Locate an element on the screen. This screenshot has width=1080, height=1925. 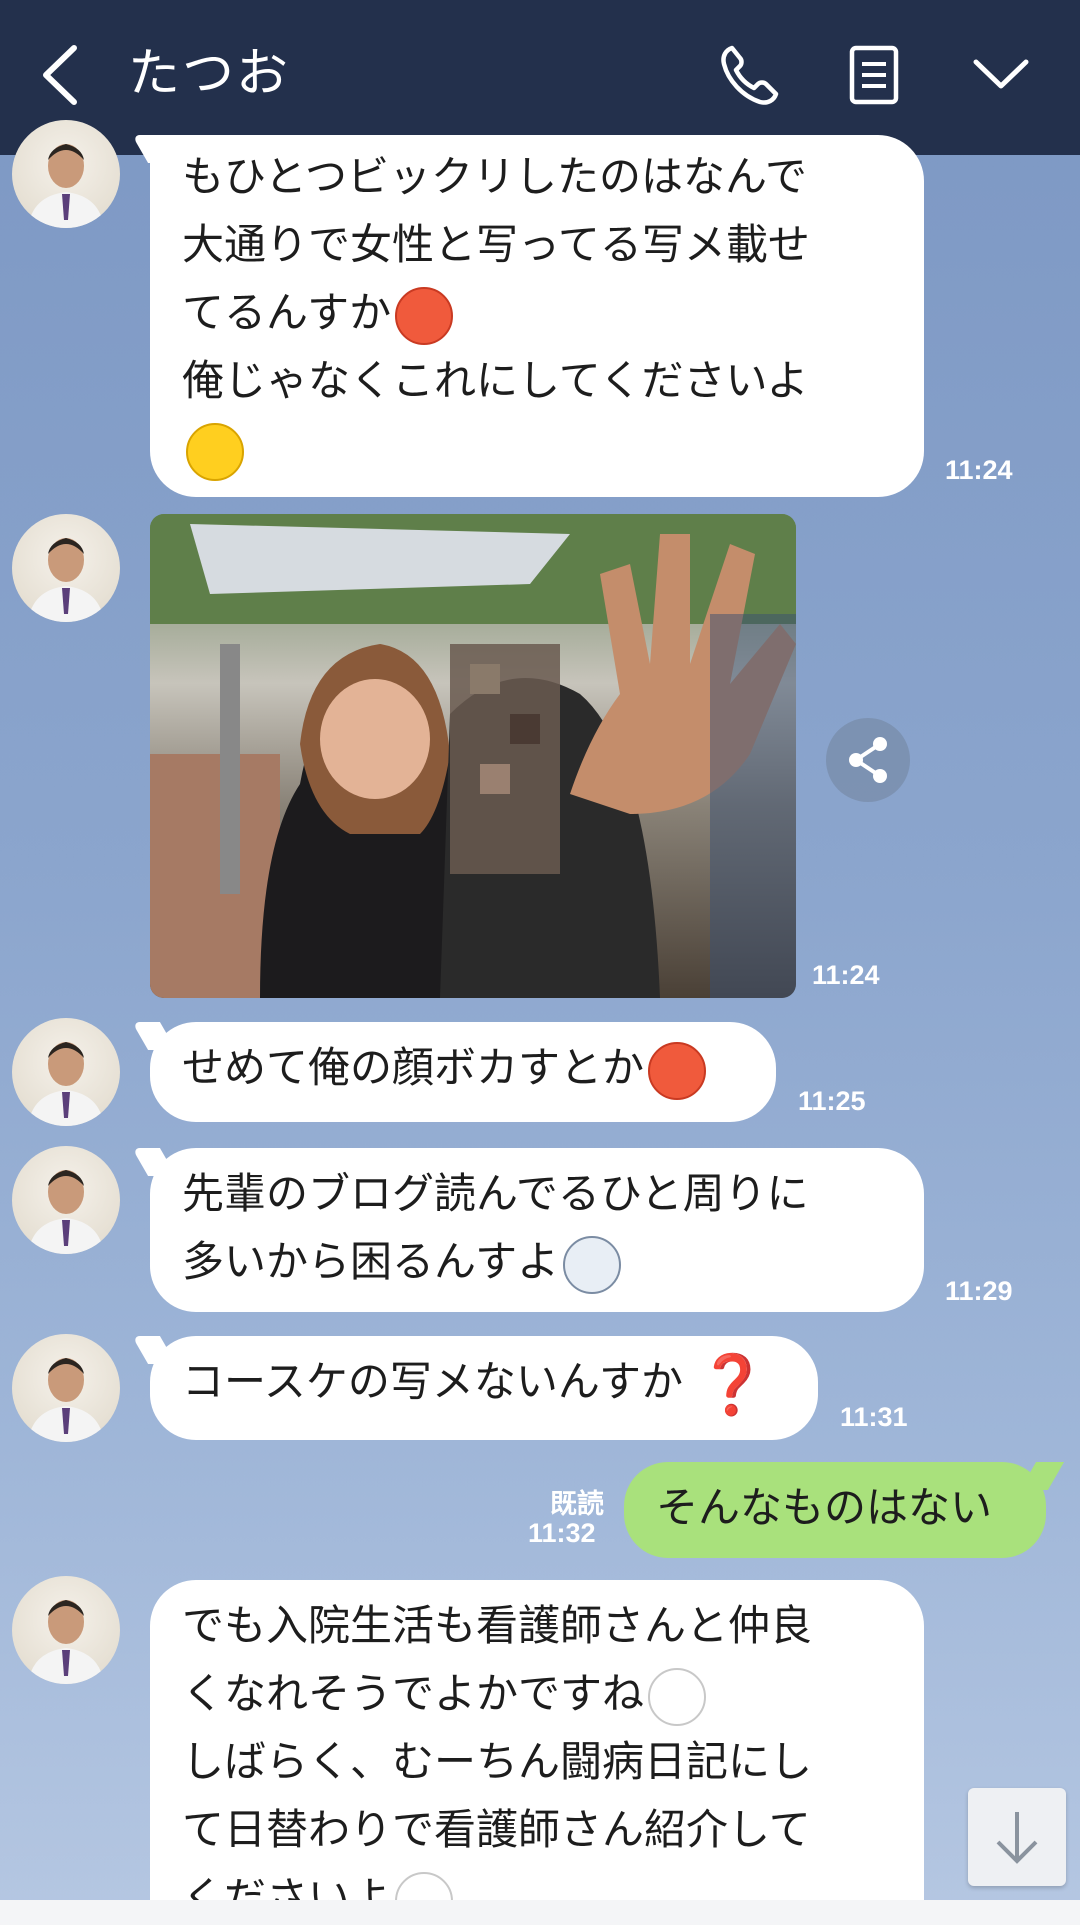
message-line: しばらく、むーちん闘病日記にし is located at coordinates (497, 1761).